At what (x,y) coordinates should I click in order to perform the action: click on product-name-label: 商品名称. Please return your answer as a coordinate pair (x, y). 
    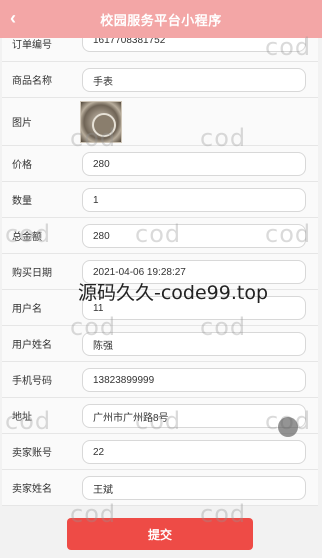
    Looking at the image, I should click on (32, 81).